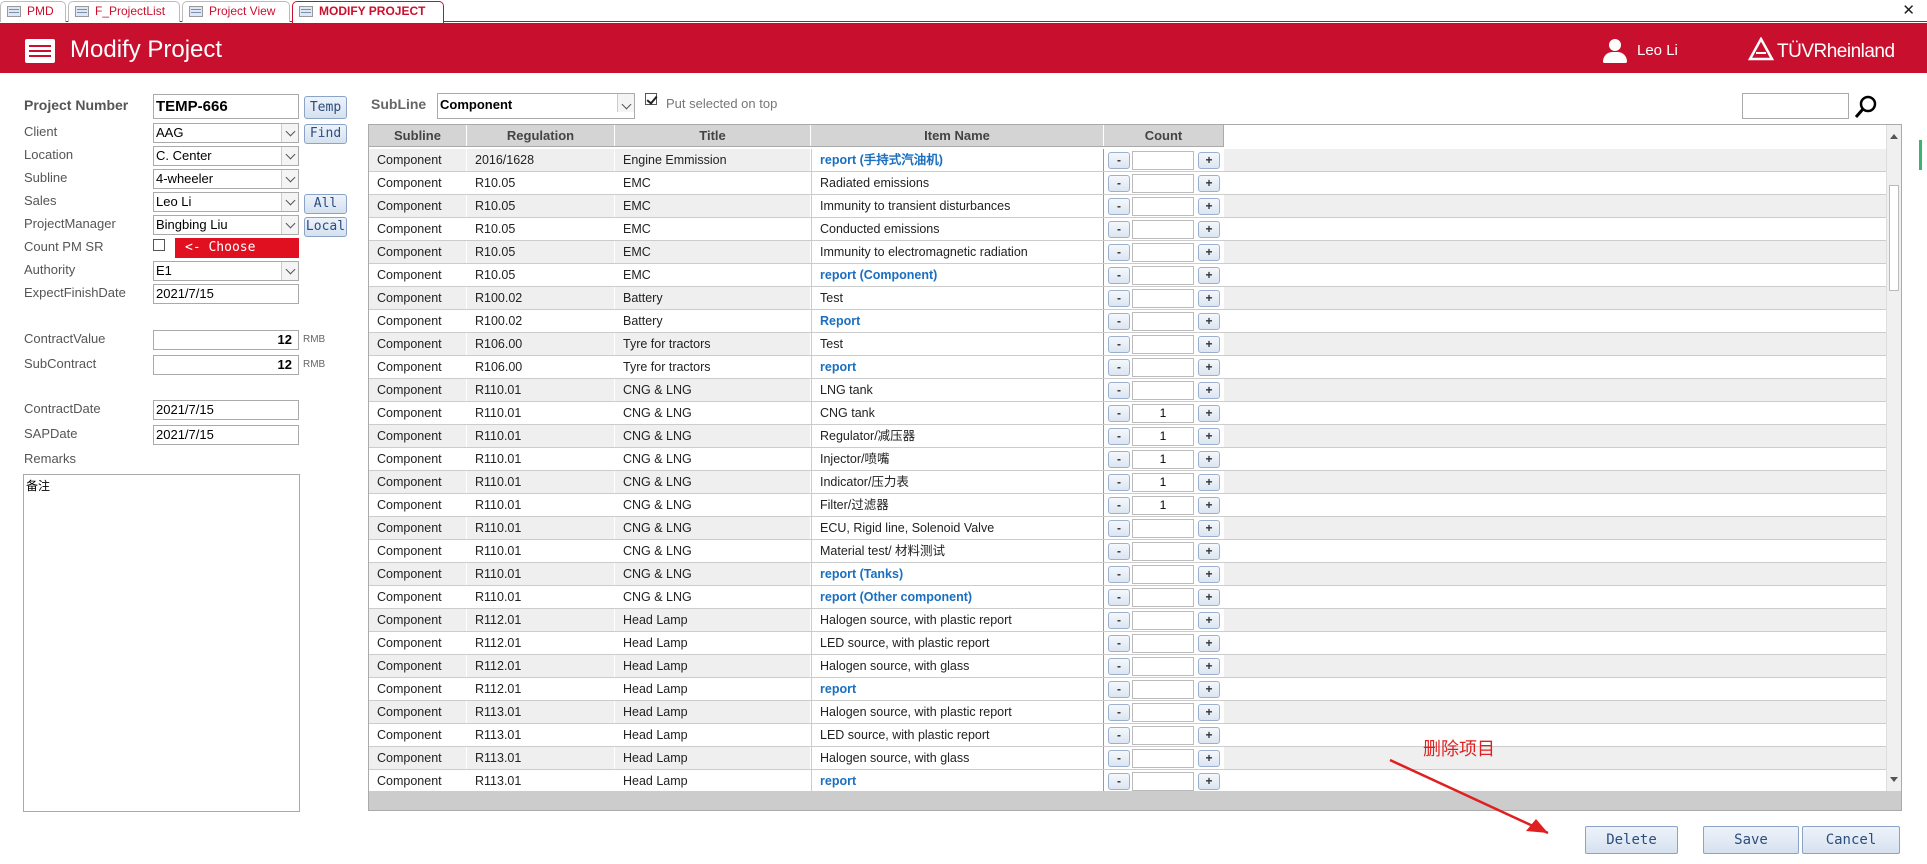 Image resolution: width=1927 pixels, height=864 pixels. I want to click on table-row: Component R100.02 Battery Report - +, so click(1127, 321).